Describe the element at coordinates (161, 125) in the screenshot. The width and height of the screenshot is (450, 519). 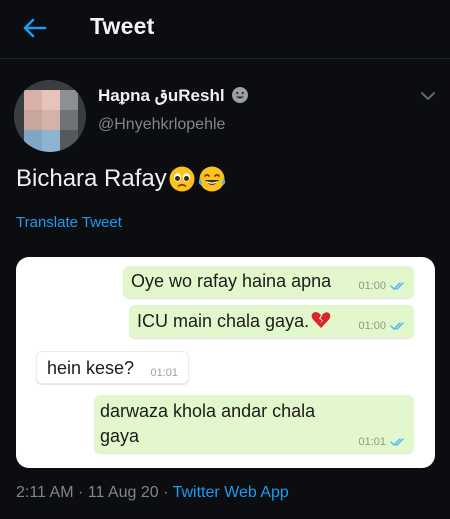
I see `author-handle: @Hnyehkrlopehle` at that location.